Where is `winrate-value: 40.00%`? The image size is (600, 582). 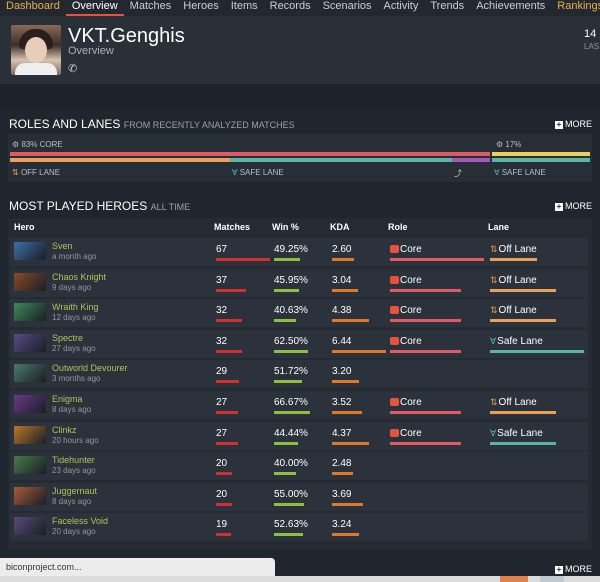 winrate-value: 40.00% is located at coordinates (291, 464).